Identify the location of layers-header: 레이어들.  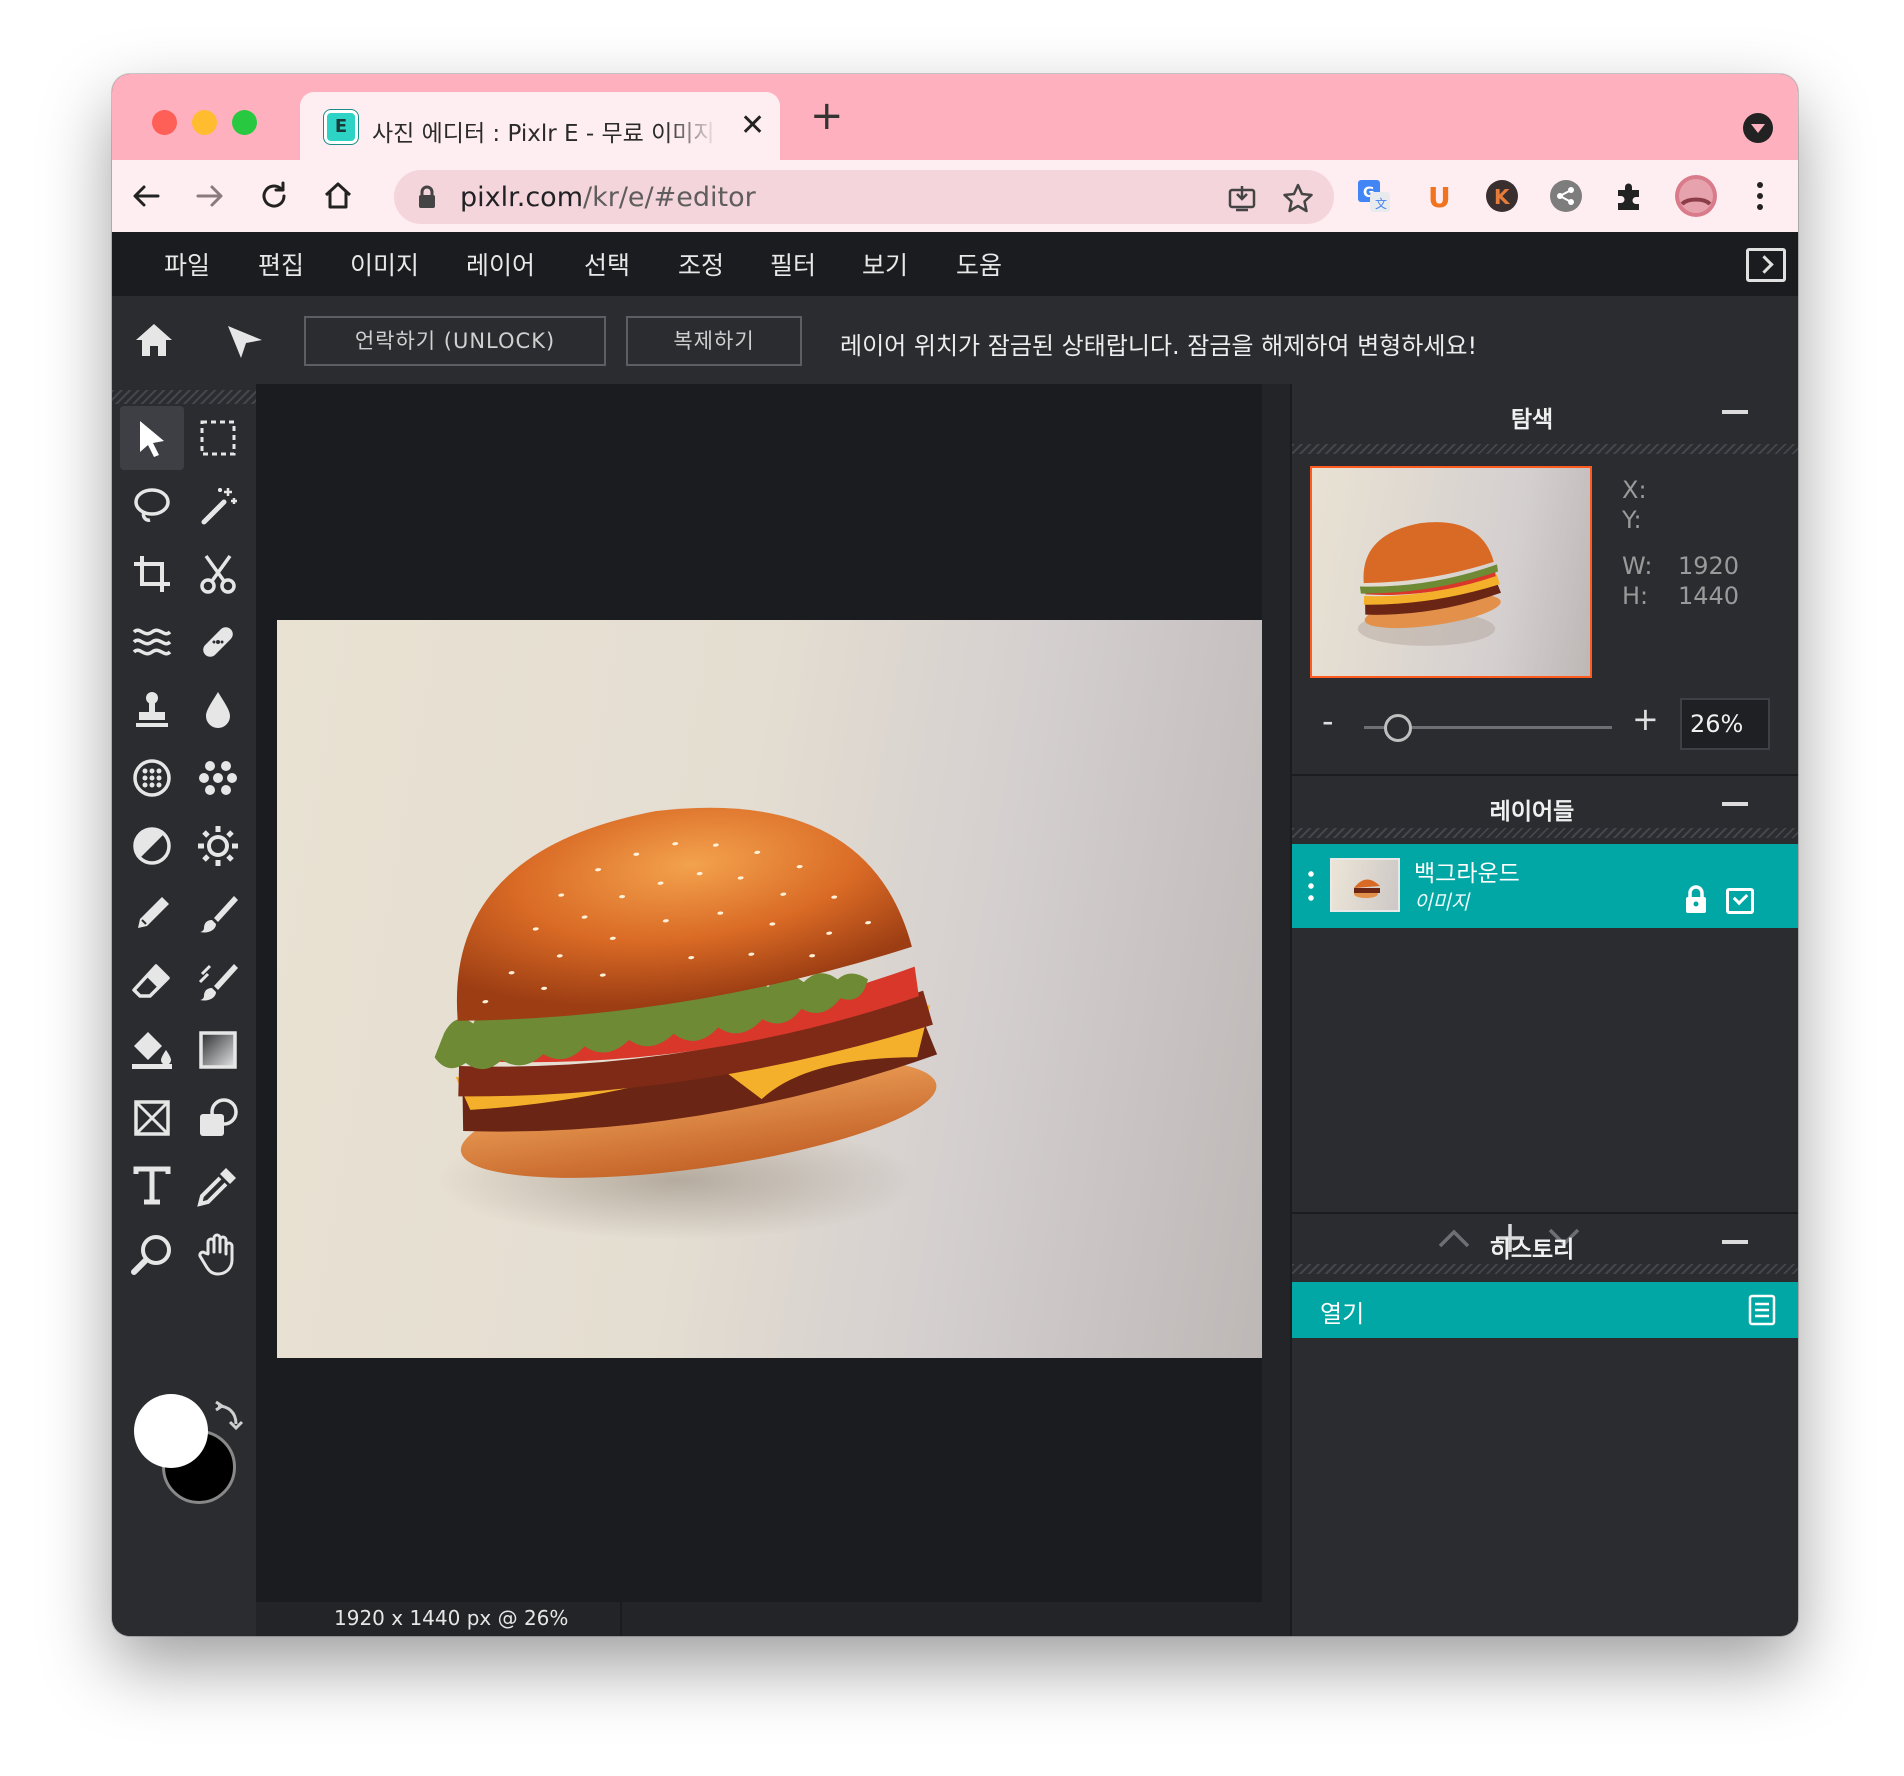
(1545, 806).